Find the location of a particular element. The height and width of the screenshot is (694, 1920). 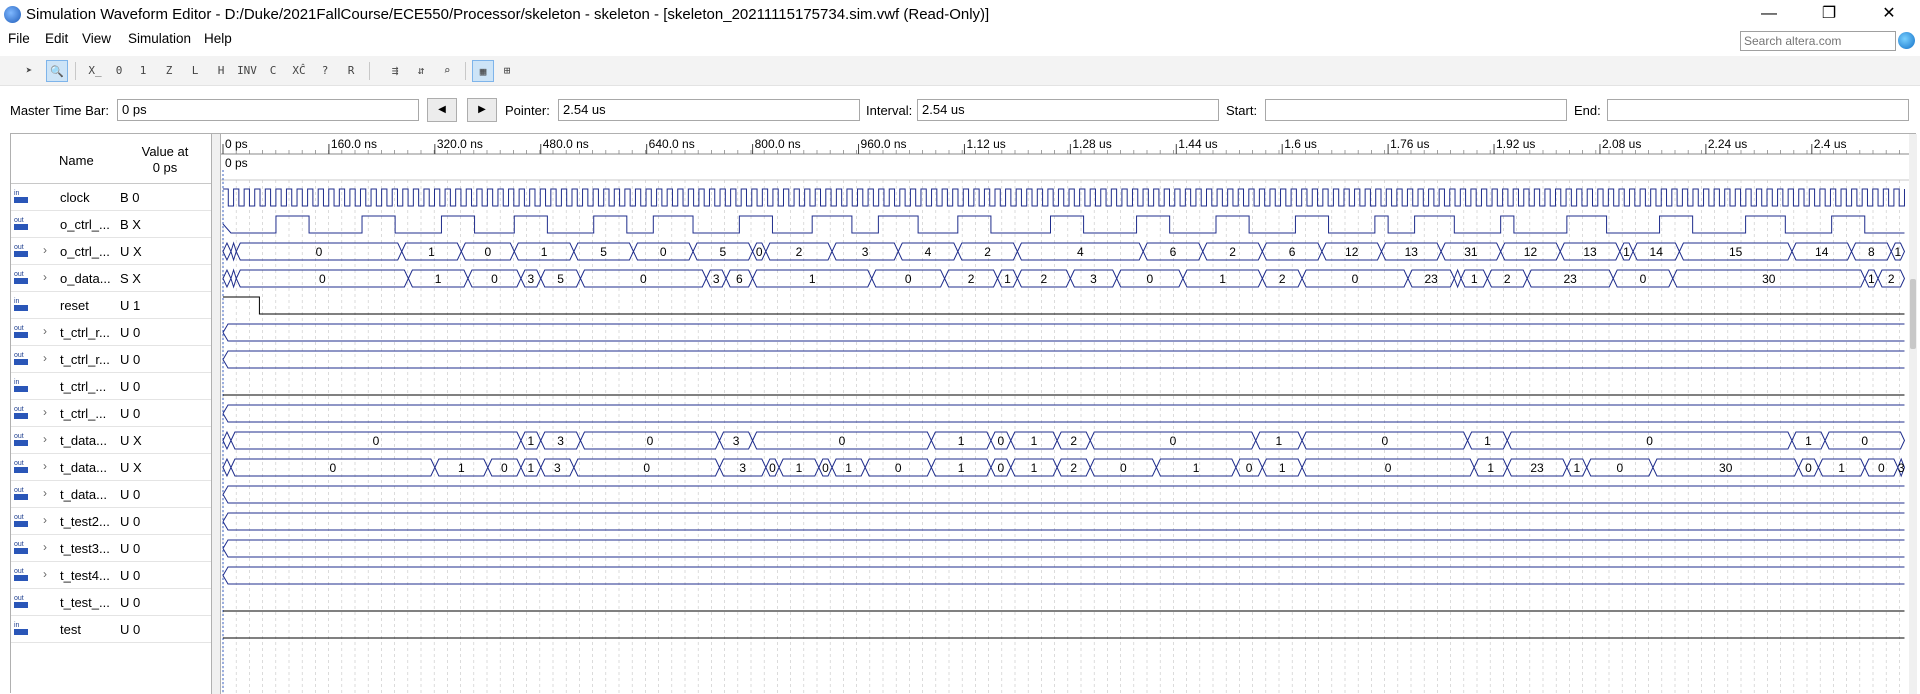

restore-icon: ❐ is located at coordinates (1829, 14).